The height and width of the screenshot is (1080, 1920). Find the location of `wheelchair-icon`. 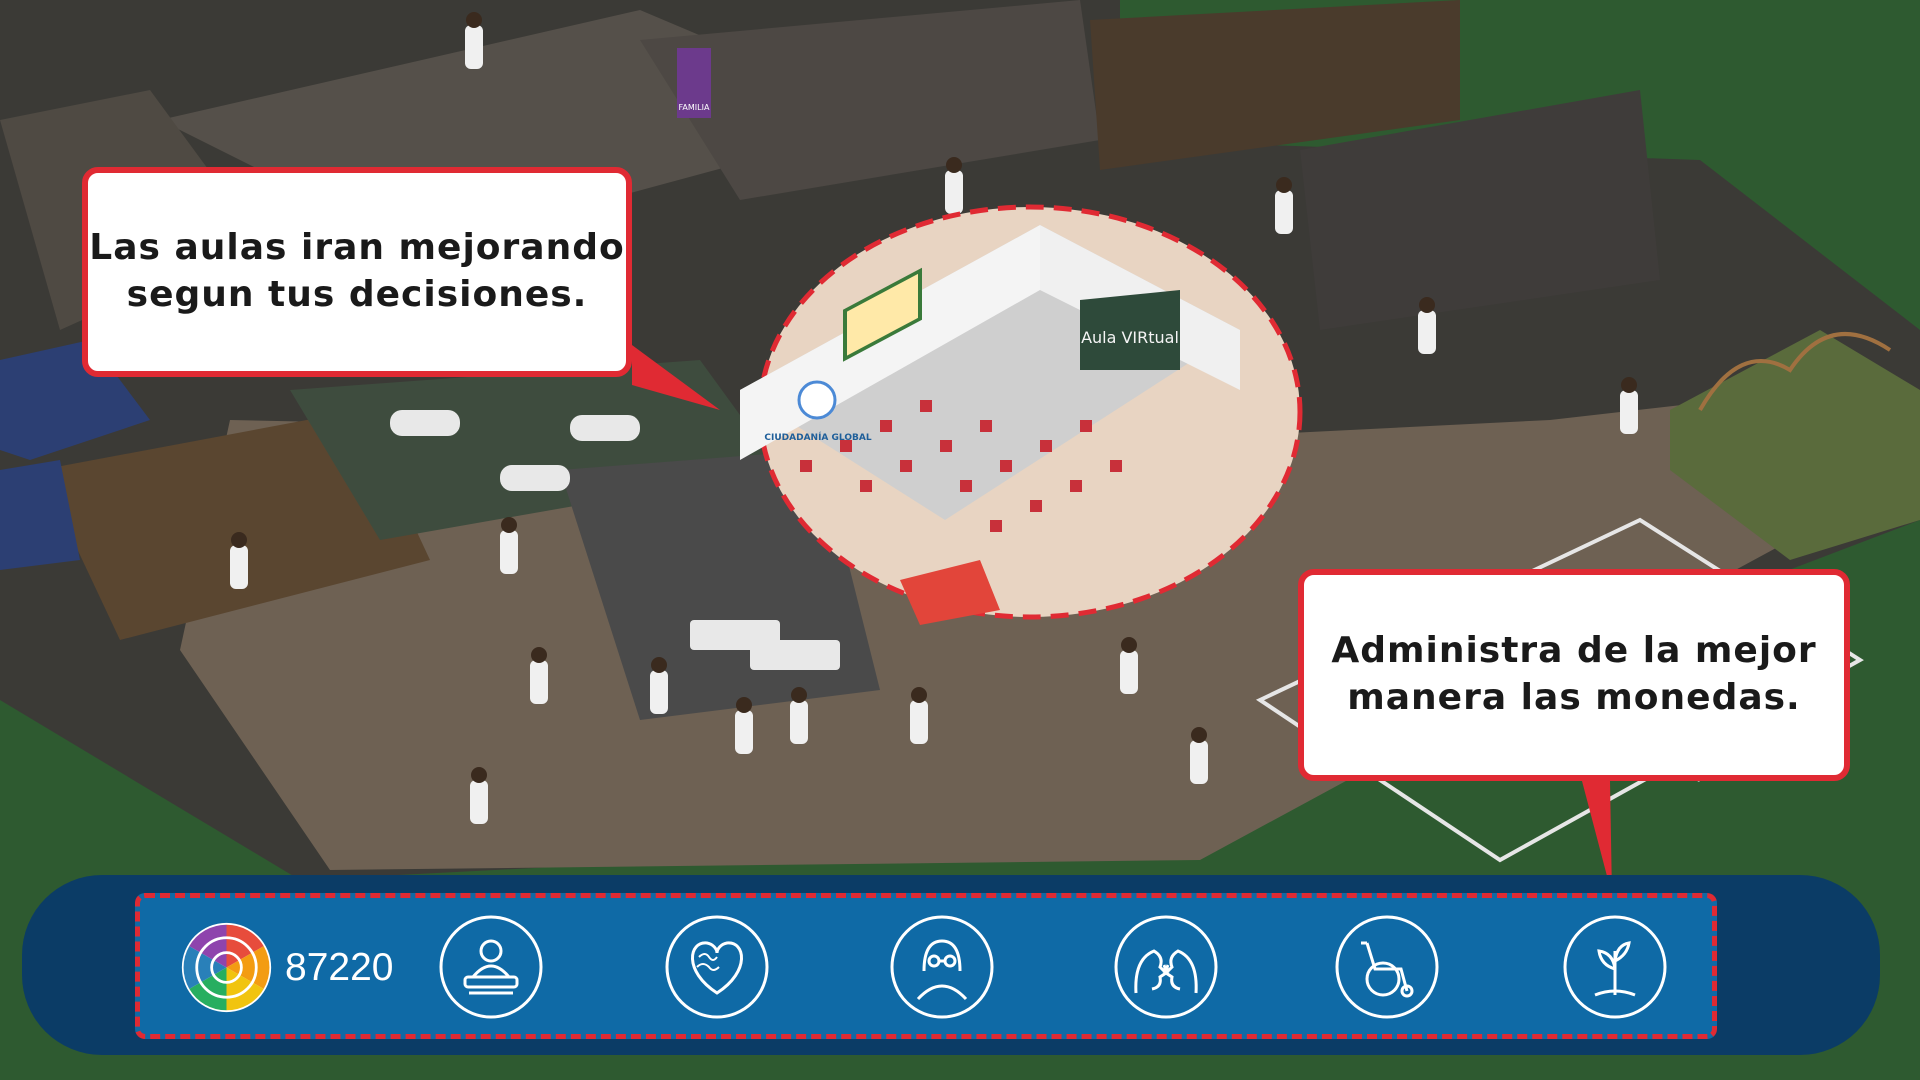

wheelchair-icon is located at coordinates (1387, 967).